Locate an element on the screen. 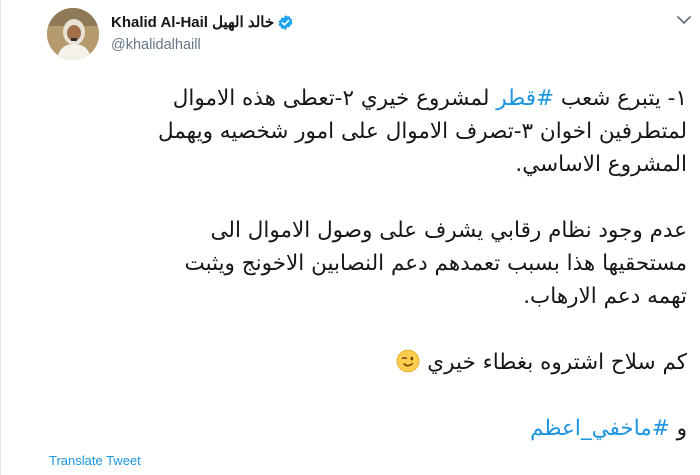 This screenshot has width=700, height=475. text-segment: و is located at coordinates (678, 428).